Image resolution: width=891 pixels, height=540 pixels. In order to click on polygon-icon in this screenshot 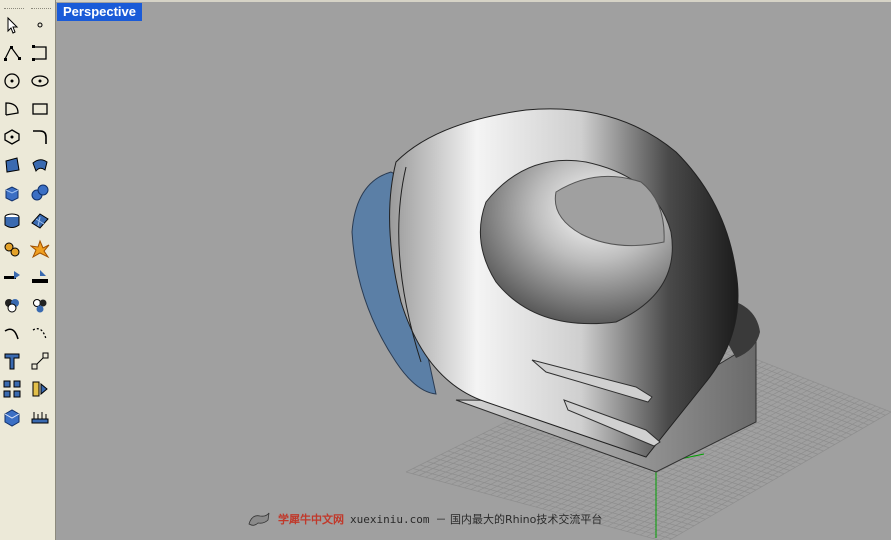, I will do `click(12, 137)`.